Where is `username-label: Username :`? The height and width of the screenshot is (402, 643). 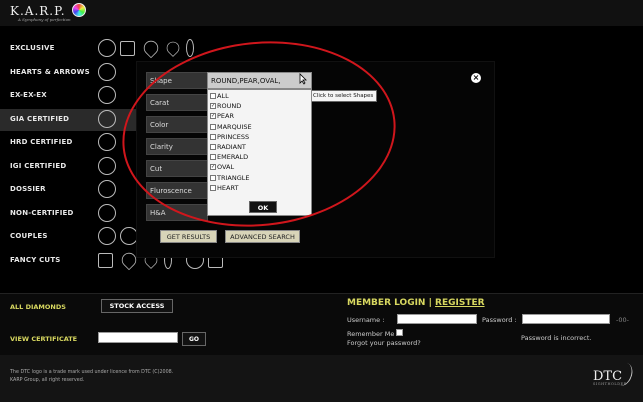
username-label: Username : is located at coordinates (366, 320).